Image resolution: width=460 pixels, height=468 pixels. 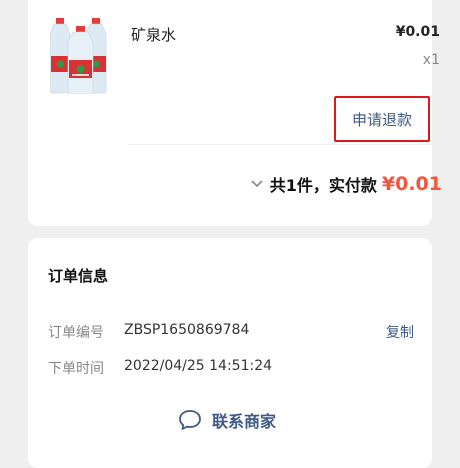 What do you see at coordinates (417, 32) in the screenshot?
I see `product-price: ¥0.01` at bounding box center [417, 32].